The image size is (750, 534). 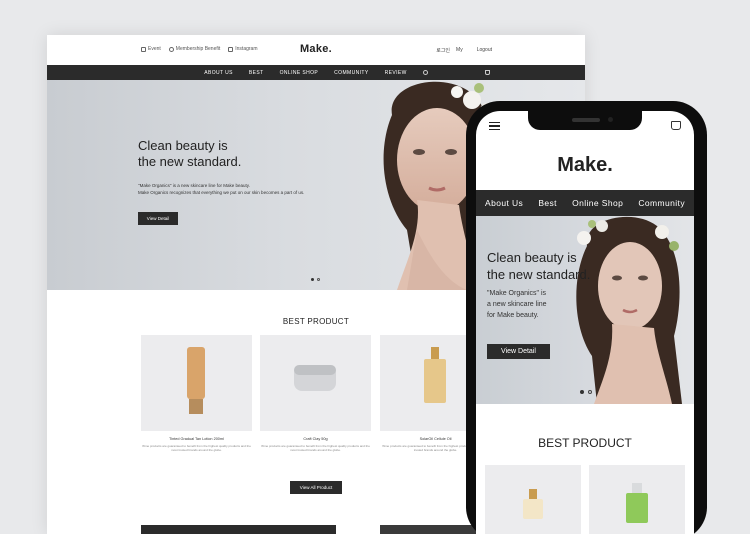 What do you see at coordinates (637, 503) in the screenshot?
I see `mobile-green-bottle-image` at bounding box center [637, 503].